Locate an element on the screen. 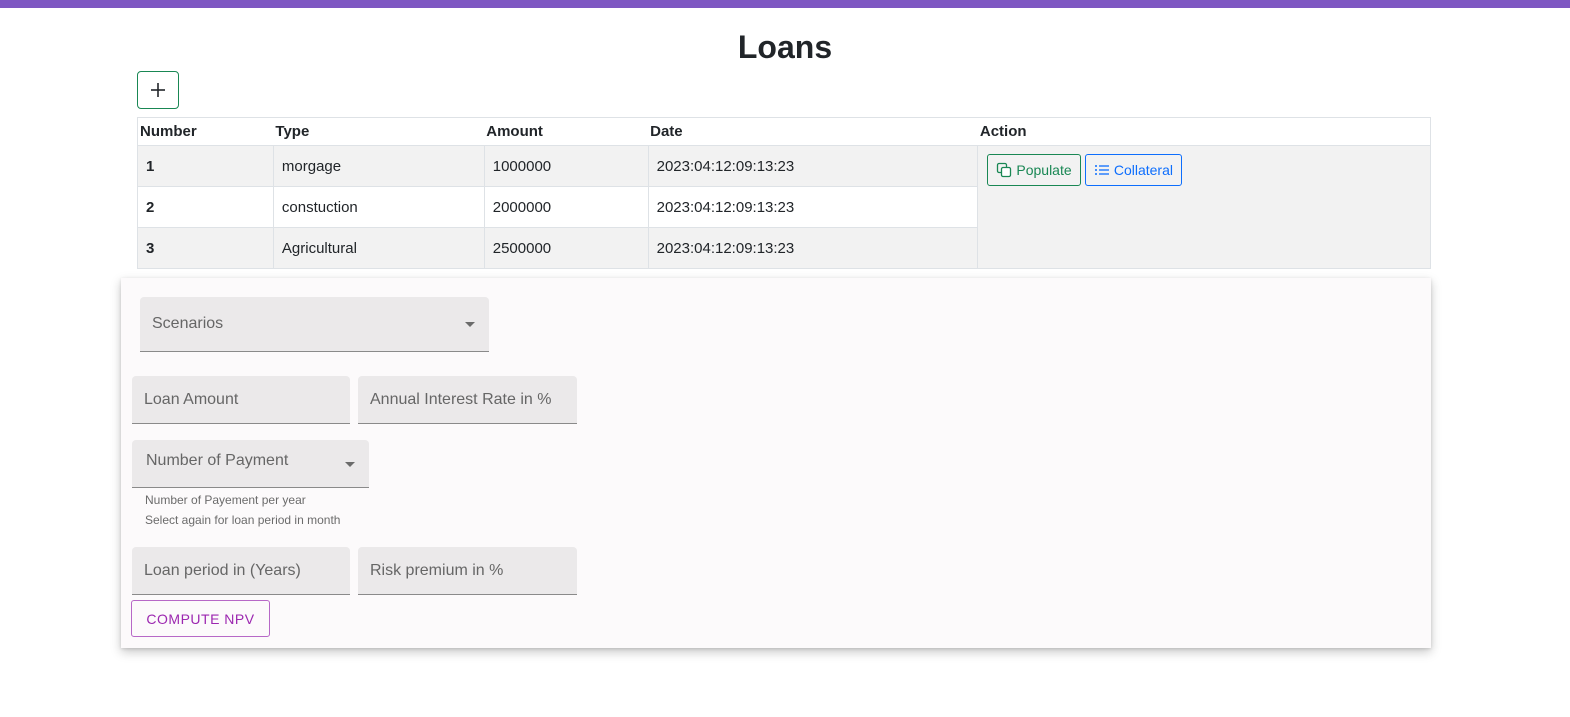 The width and height of the screenshot is (1570, 717). cell-type: constuction is located at coordinates (378, 207).